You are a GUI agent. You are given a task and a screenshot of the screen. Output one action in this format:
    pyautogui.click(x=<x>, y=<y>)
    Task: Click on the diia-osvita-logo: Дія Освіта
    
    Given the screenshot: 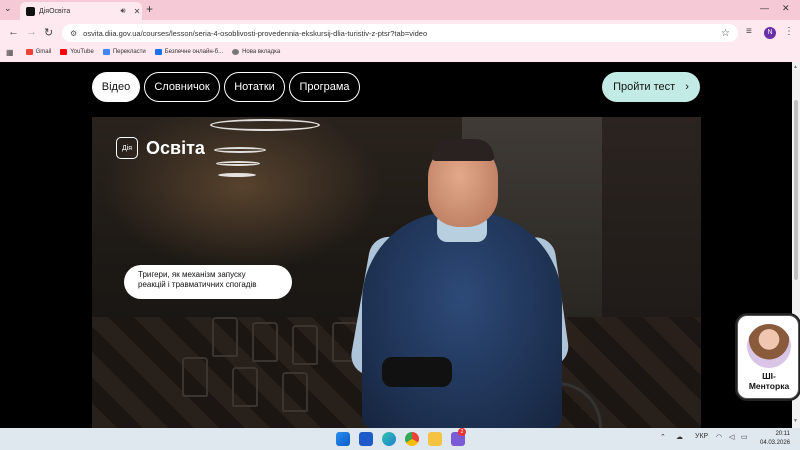 What is the action you would take?
    pyautogui.click(x=160, y=148)
    